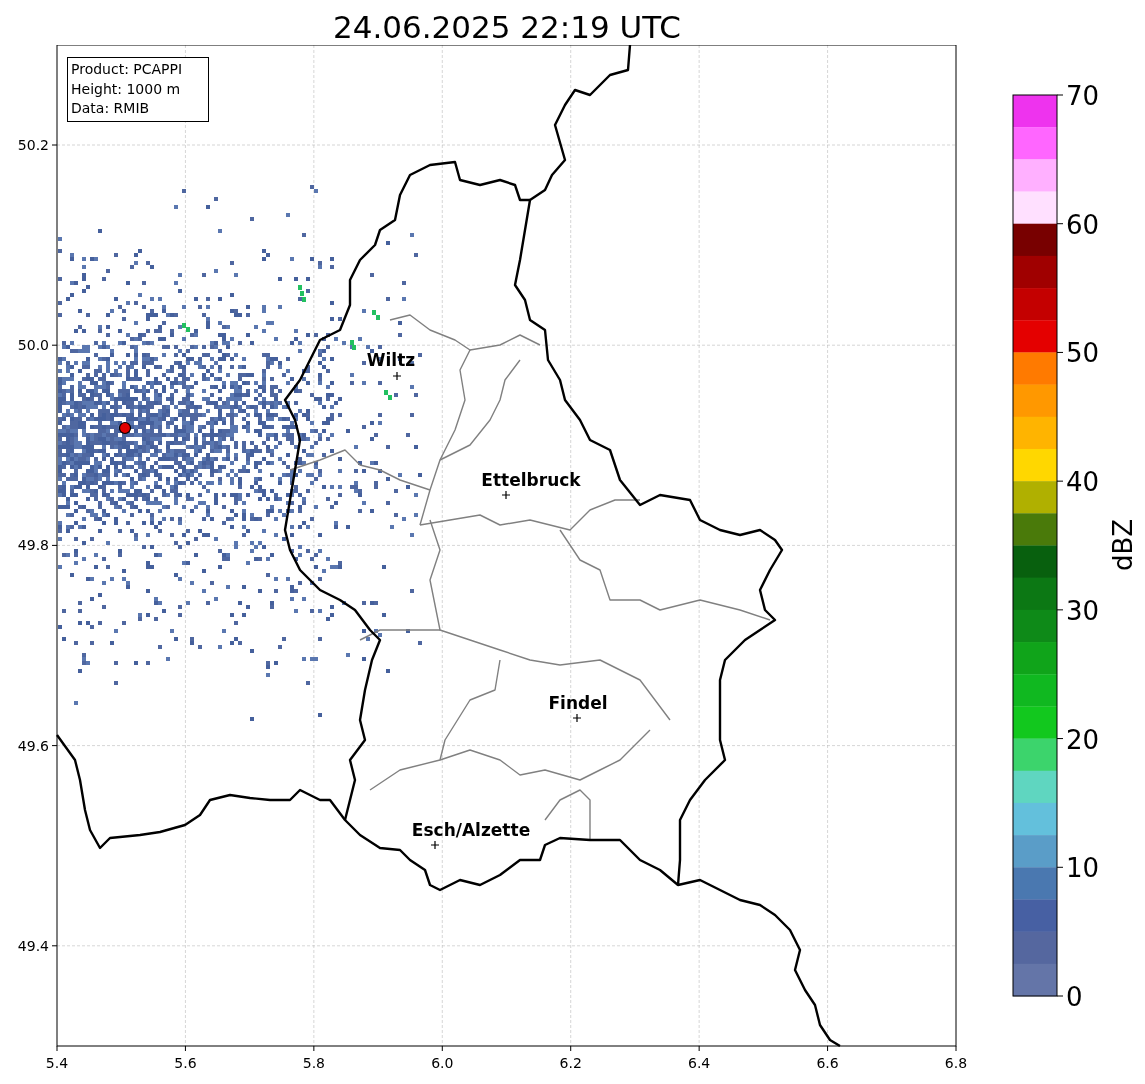  Describe the element at coordinates (33, 345) in the screenshot. I see `axis-tick-label: 50.0` at that location.